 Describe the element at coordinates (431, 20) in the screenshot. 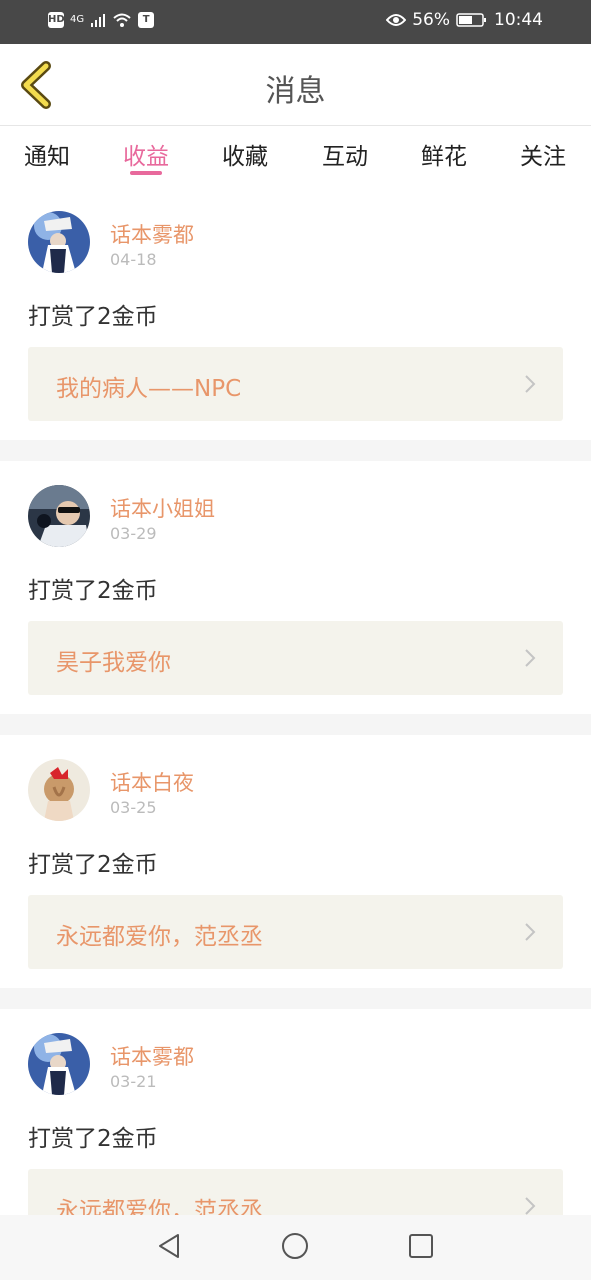

I see `battery-percent: 56%` at that location.